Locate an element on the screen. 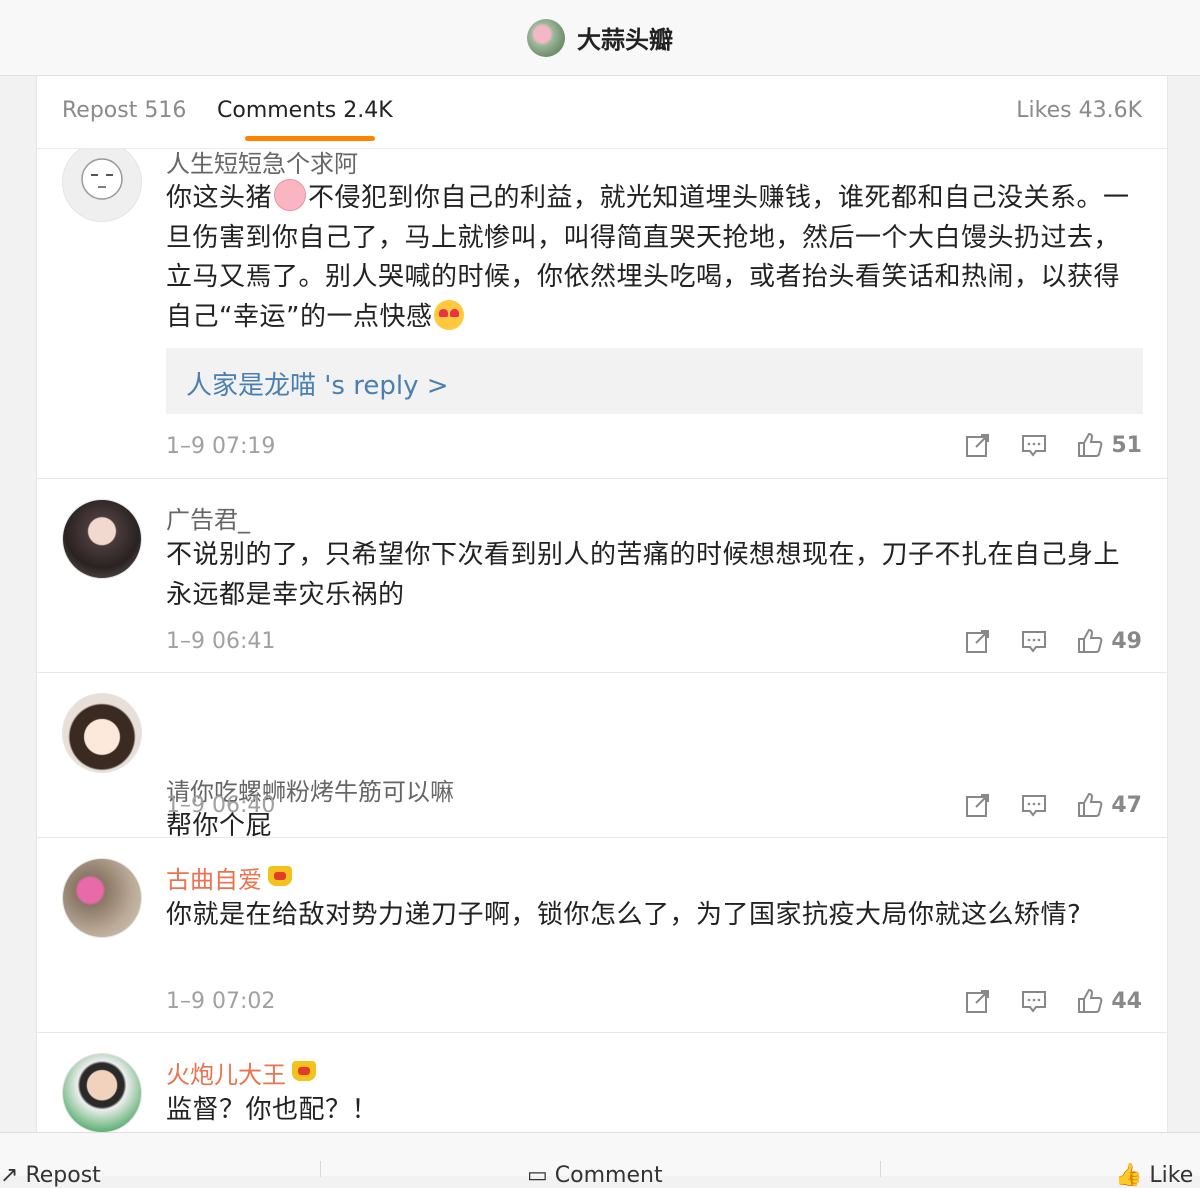 This screenshot has width=1200, height=1188. like-count: 44 is located at coordinates (1126, 1001).